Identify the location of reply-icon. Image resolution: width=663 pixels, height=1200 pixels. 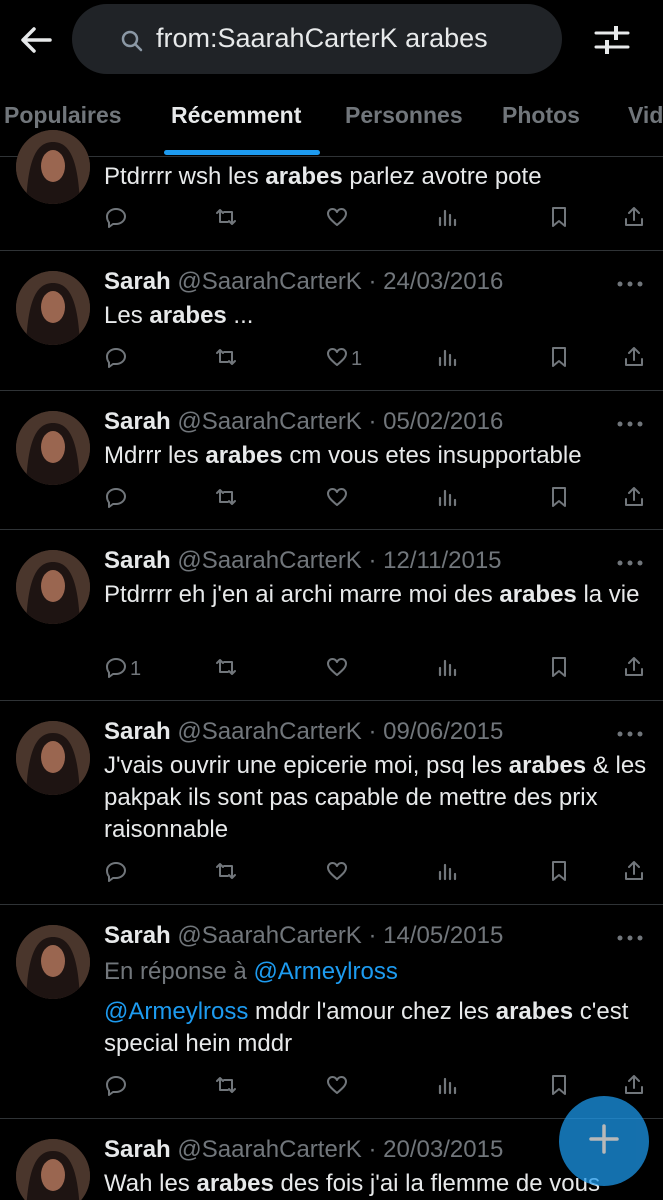
(116, 669).